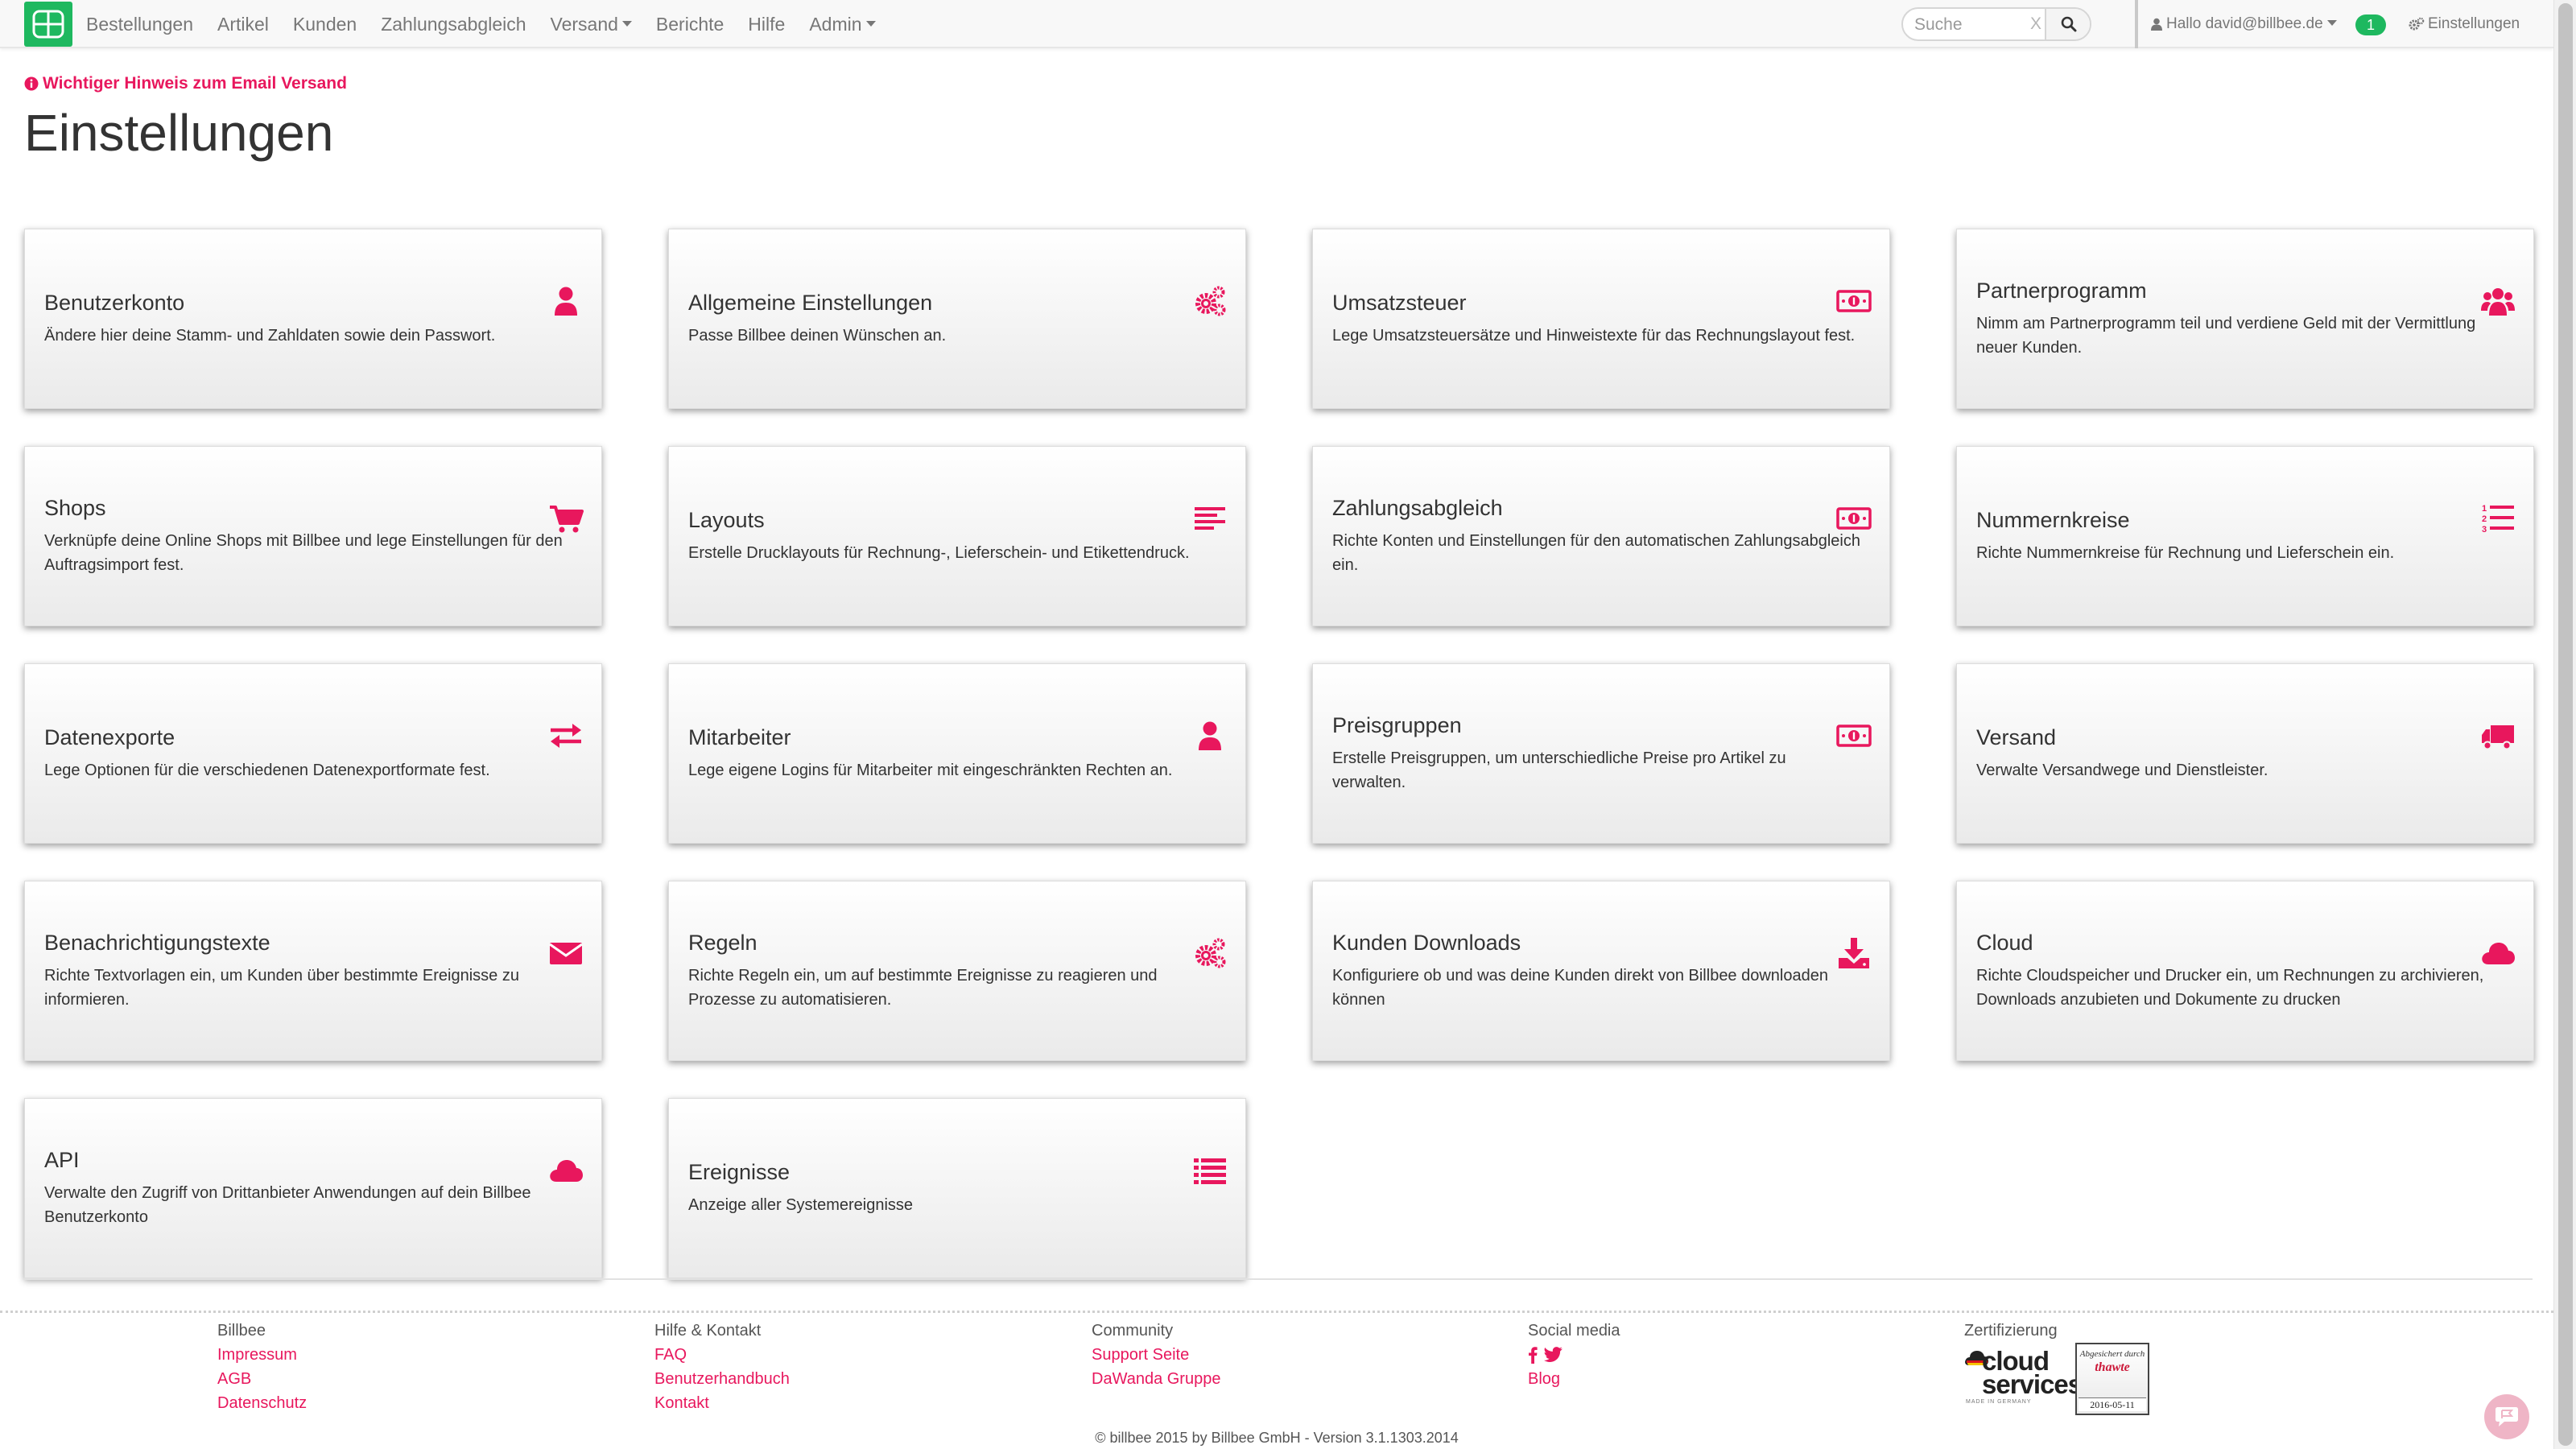 The width and height of the screenshot is (2576, 1449). What do you see at coordinates (242, 1331) in the screenshot?
I see `footer-heading: Billbee` at bounding box center [242, 1331].